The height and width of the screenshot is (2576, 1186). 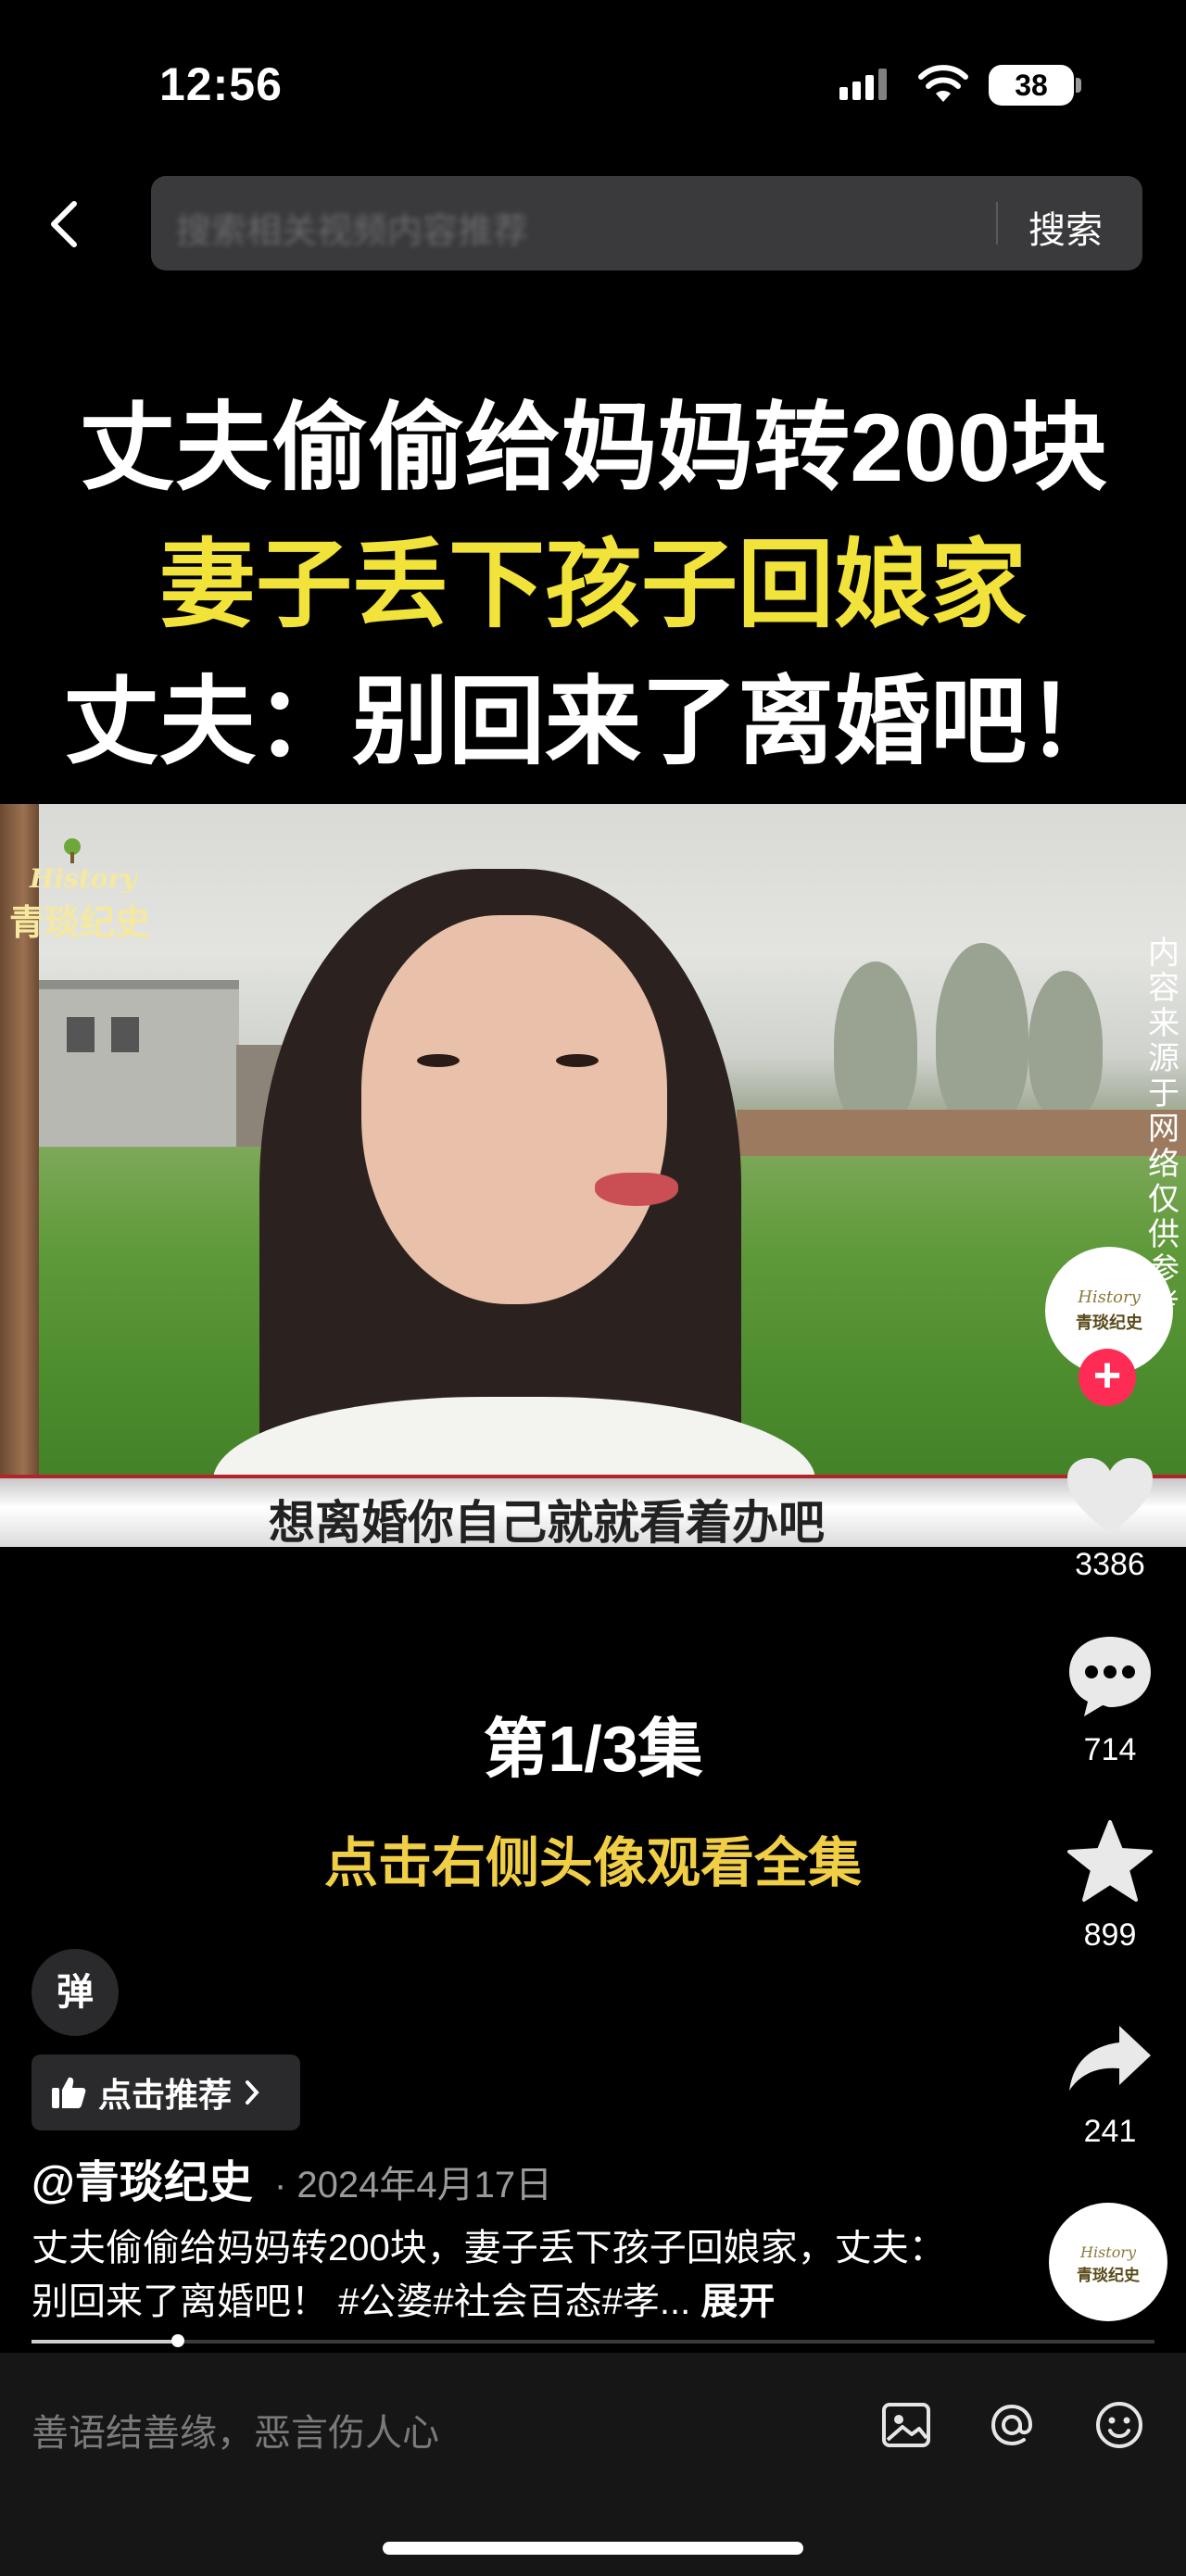 I want to click on expand-link: 展开, so click(x=737, y=2301).